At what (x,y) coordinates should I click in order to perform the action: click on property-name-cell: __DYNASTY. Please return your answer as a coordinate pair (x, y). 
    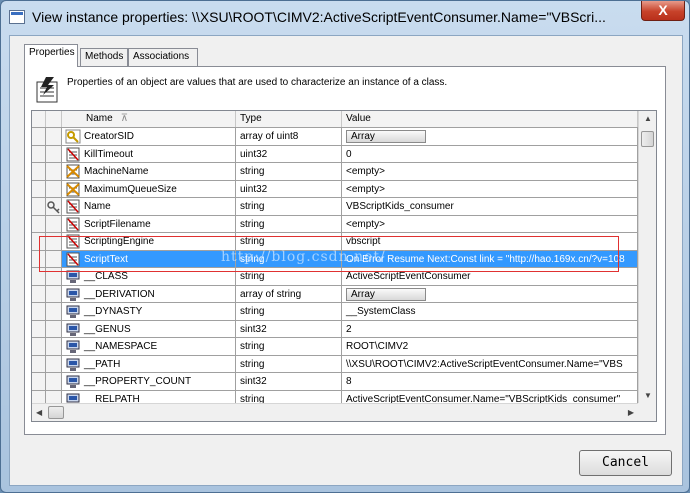
    Looking at the image, I should click on (149, 312).